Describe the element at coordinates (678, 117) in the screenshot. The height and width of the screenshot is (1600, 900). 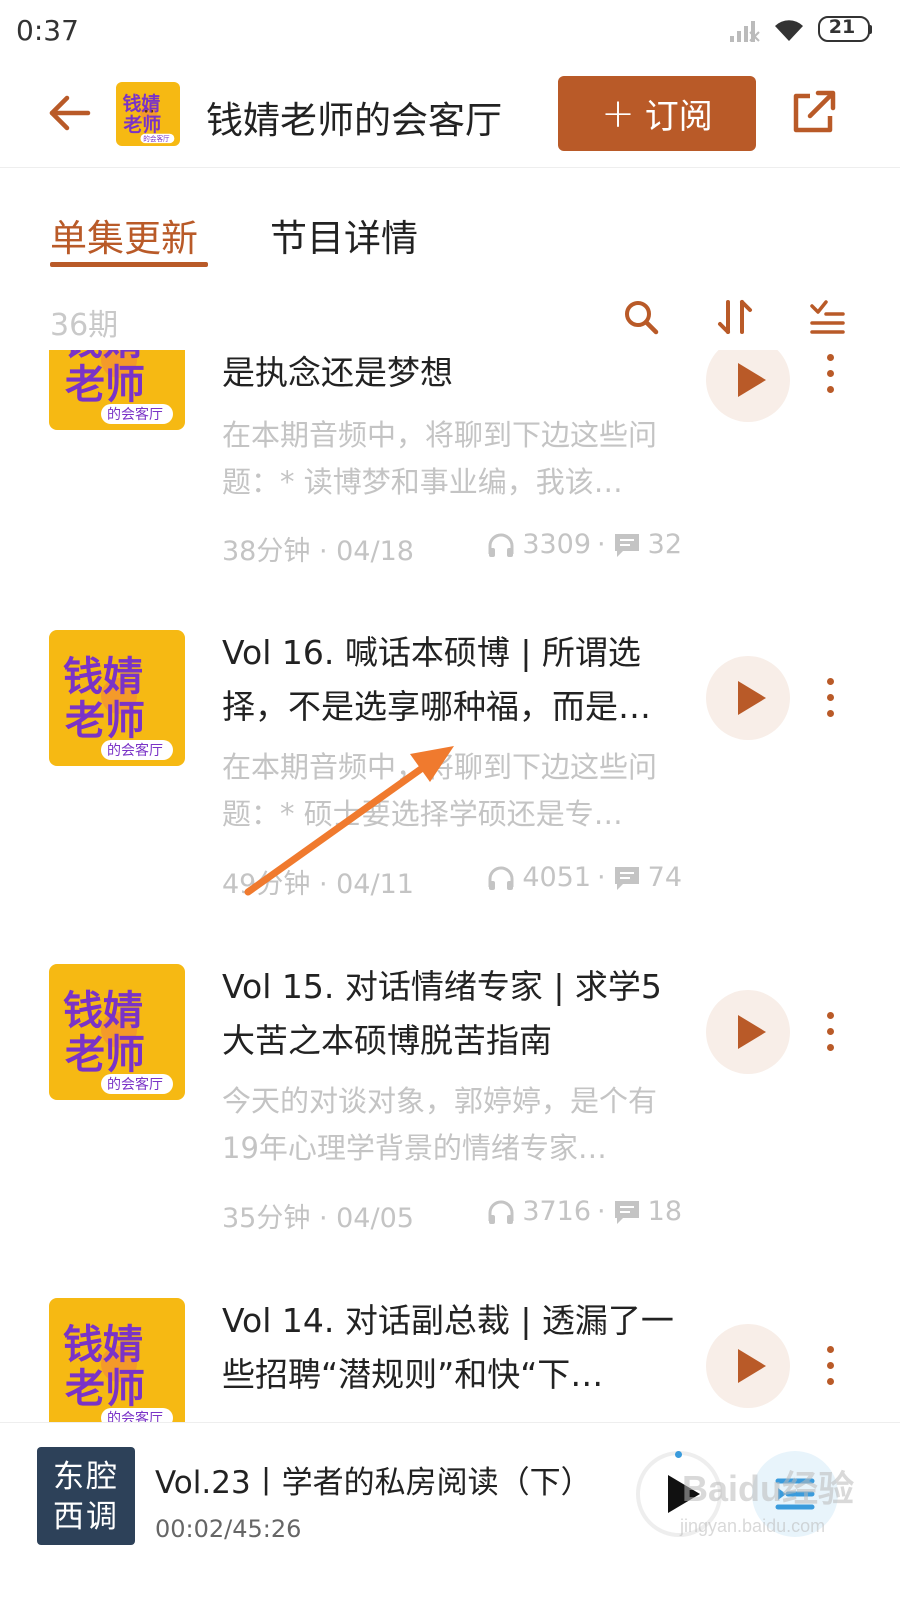
I see `subscribe-label: 订阅` at that location.